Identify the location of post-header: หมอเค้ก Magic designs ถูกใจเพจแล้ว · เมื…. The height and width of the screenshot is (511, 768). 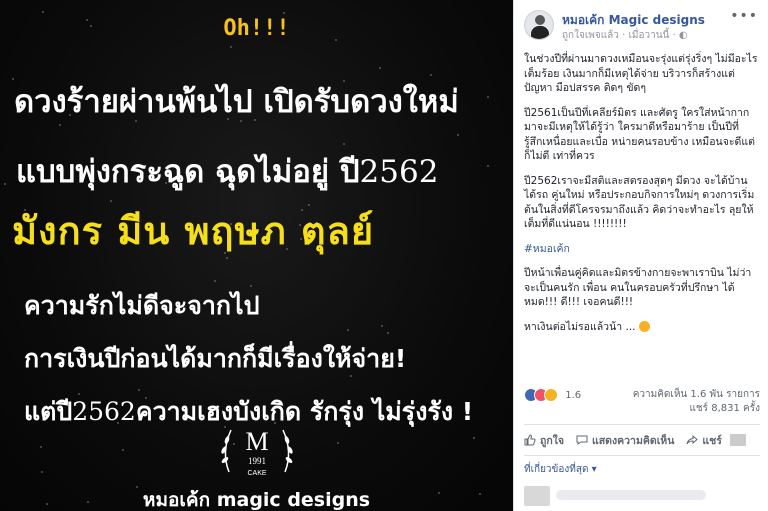
(642, 25).